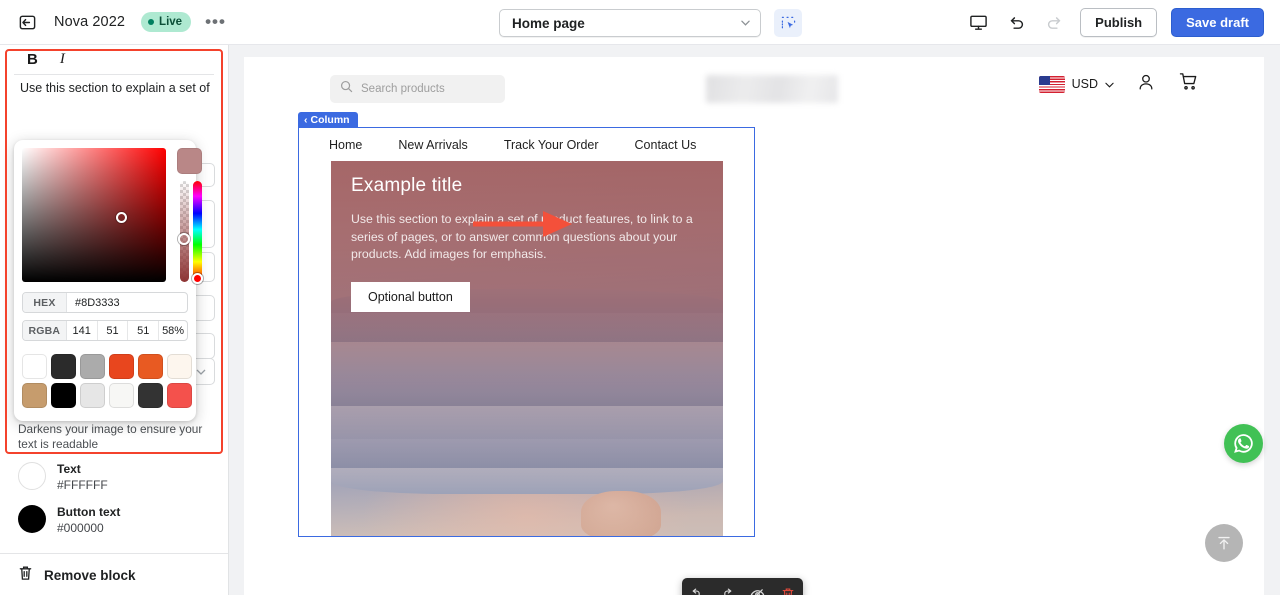 This screenshot has width=1280, height=595. What do you see at coordinates (1118, 84) in the screenshot?
I see `site-header-actions: USD` at bounding box center [1118, 84].